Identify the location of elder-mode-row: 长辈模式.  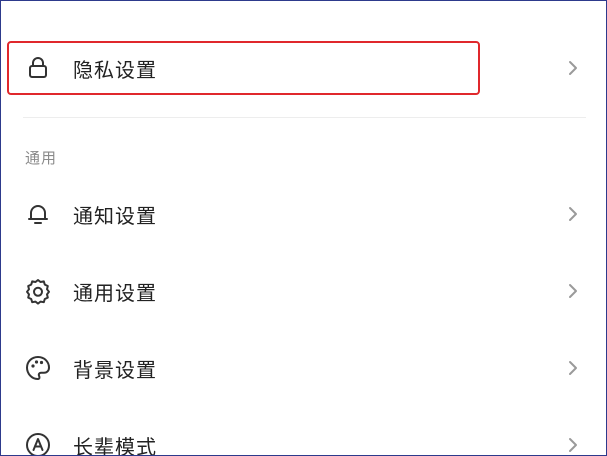
(303, 435).